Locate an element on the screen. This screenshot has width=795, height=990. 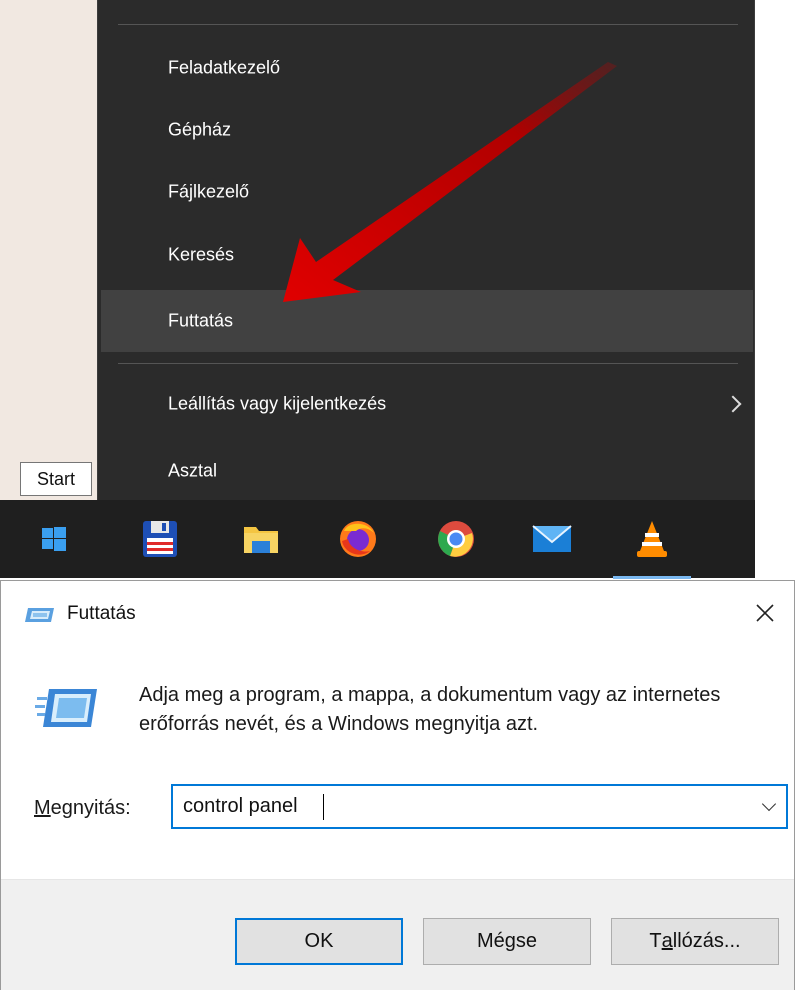
cancel-button-label: Mégse is located at coordinates (507, 941).